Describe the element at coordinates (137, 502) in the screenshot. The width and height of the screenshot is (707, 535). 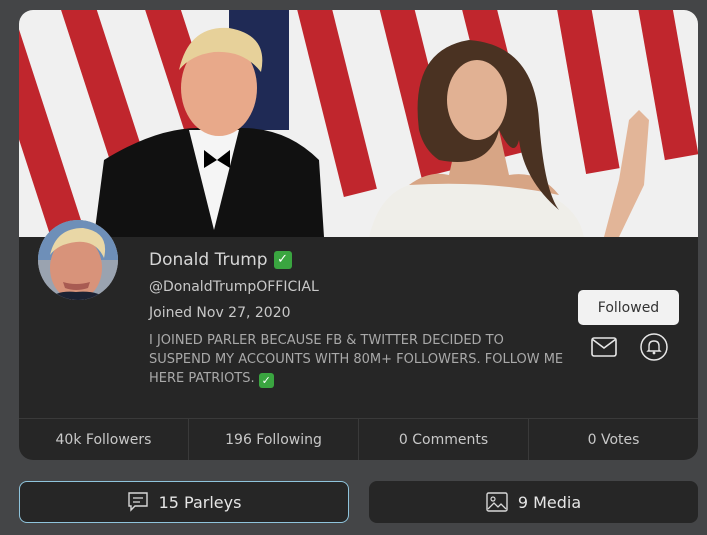
I see `chat-icon` at that location.